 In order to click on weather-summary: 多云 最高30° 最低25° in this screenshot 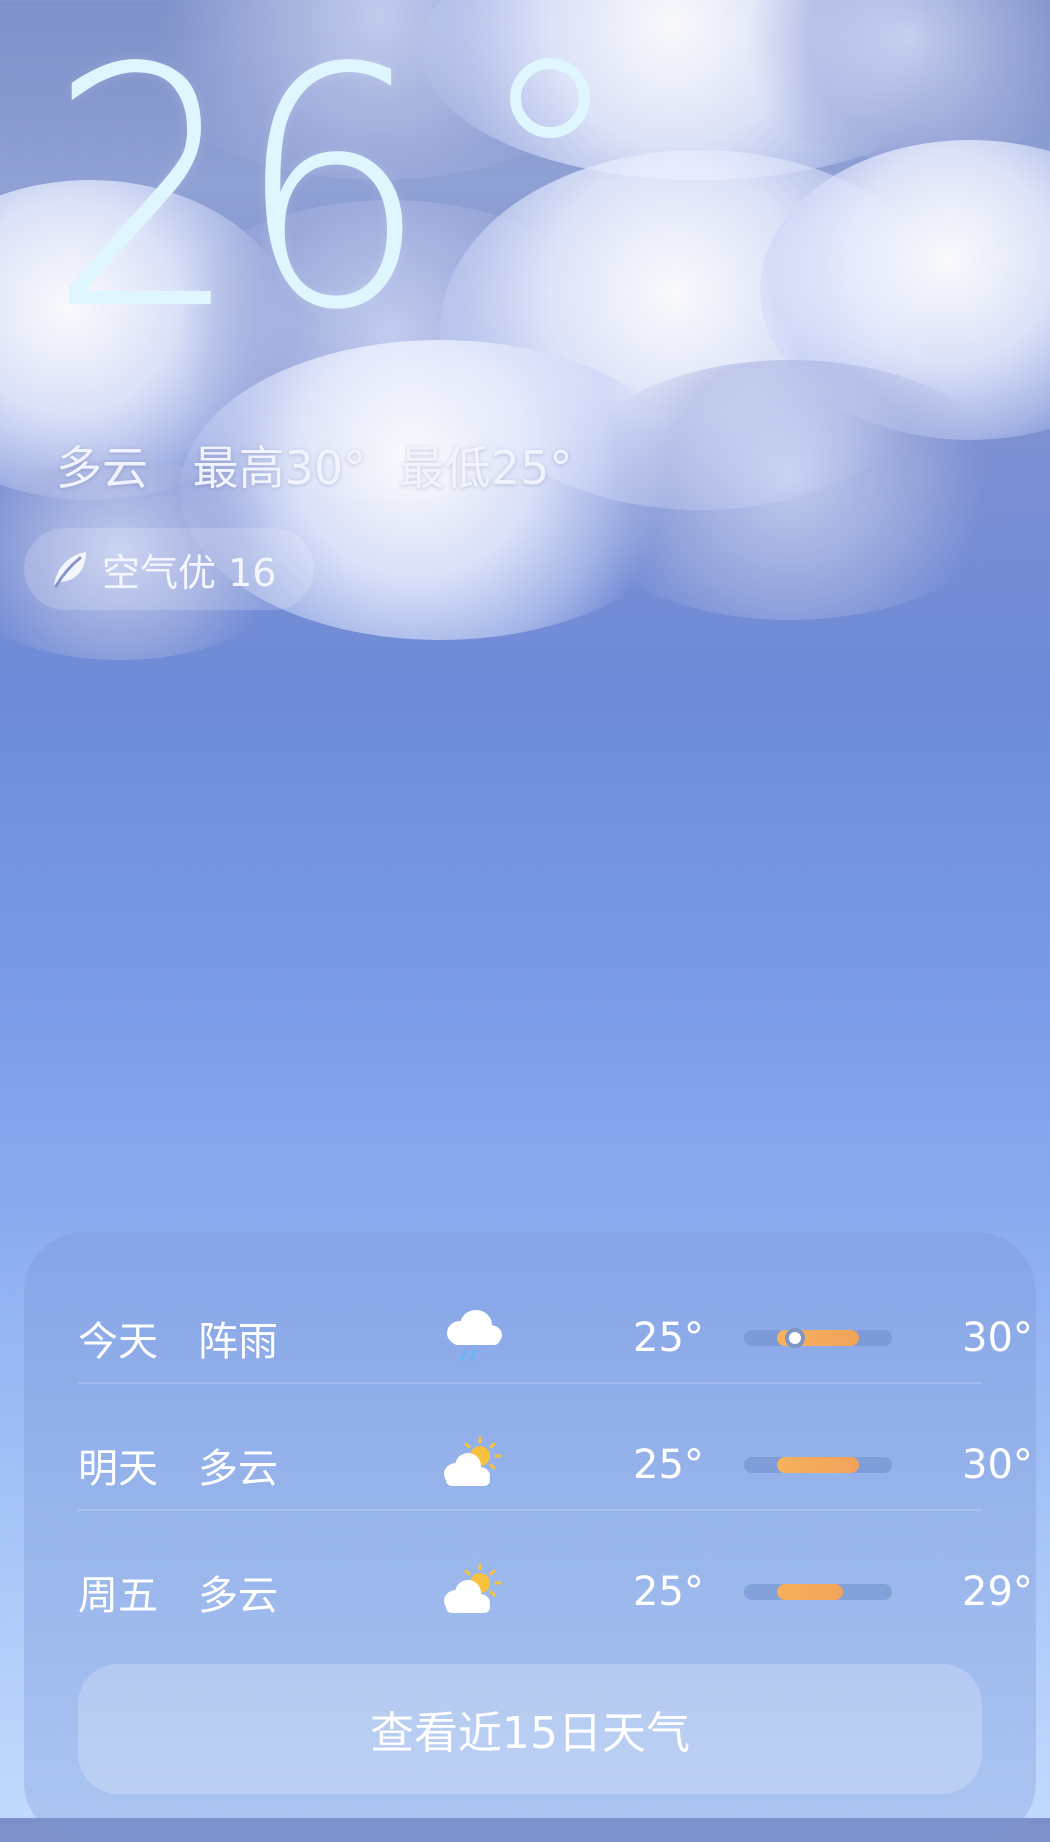, I will do `click(329, 465)`.